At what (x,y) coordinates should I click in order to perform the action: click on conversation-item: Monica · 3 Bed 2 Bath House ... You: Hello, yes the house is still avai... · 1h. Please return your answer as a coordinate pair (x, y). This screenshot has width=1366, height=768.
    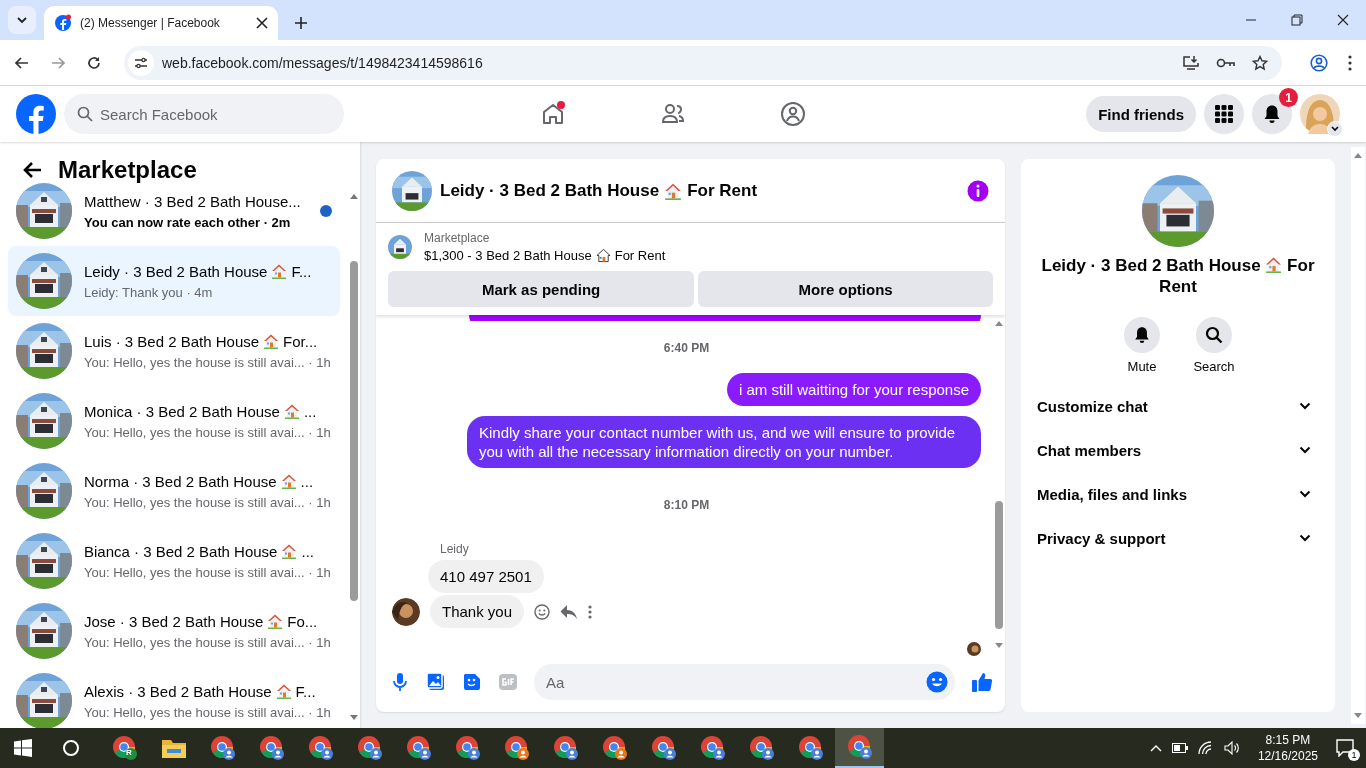
    Looking at the image, I should click on (174, 421).